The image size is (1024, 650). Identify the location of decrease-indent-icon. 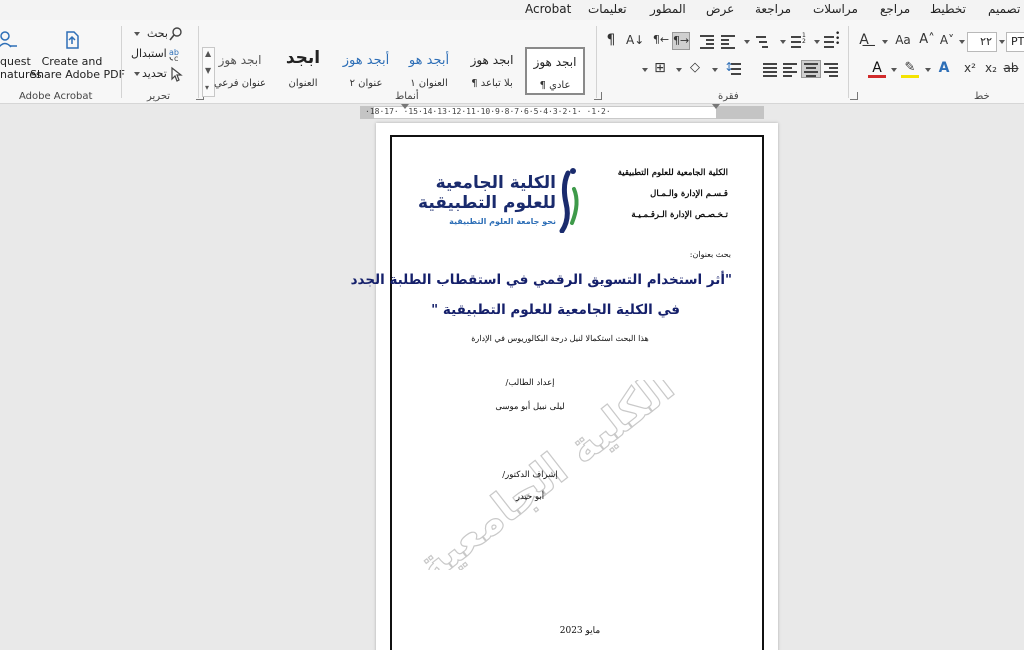
(707, 41).